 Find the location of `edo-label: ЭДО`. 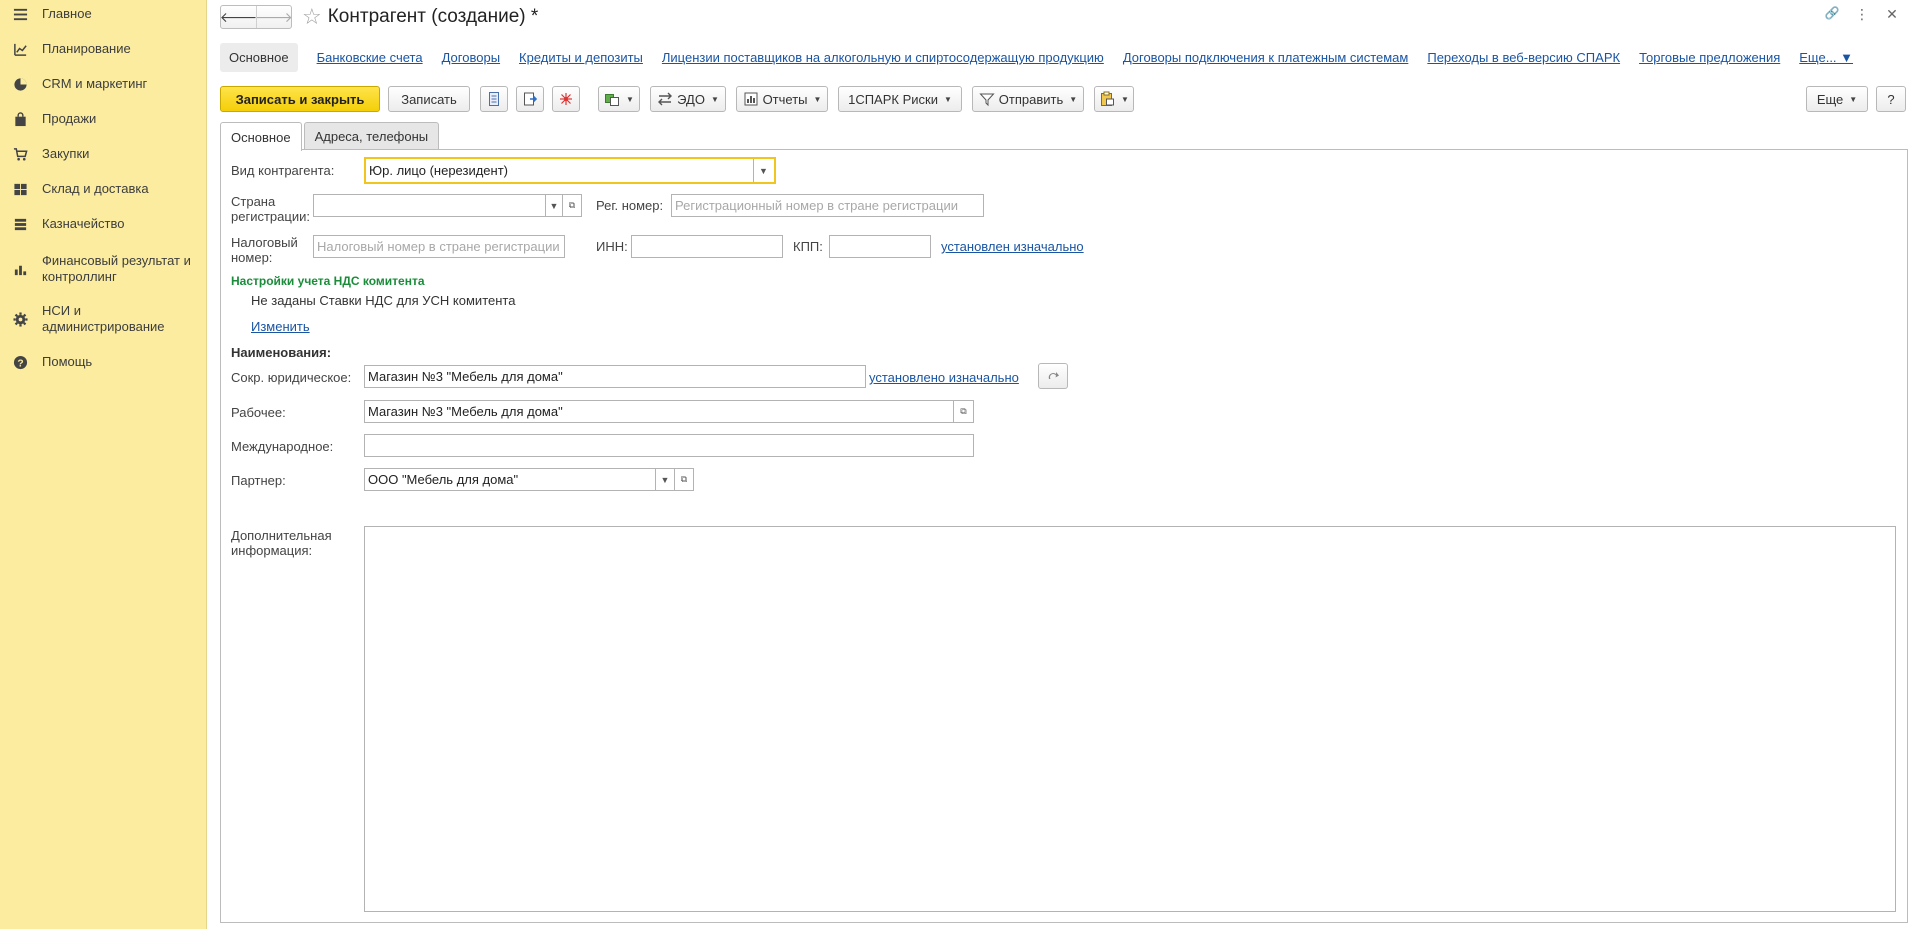

edo-label: ЭДО is located at coordinates (691, 99).